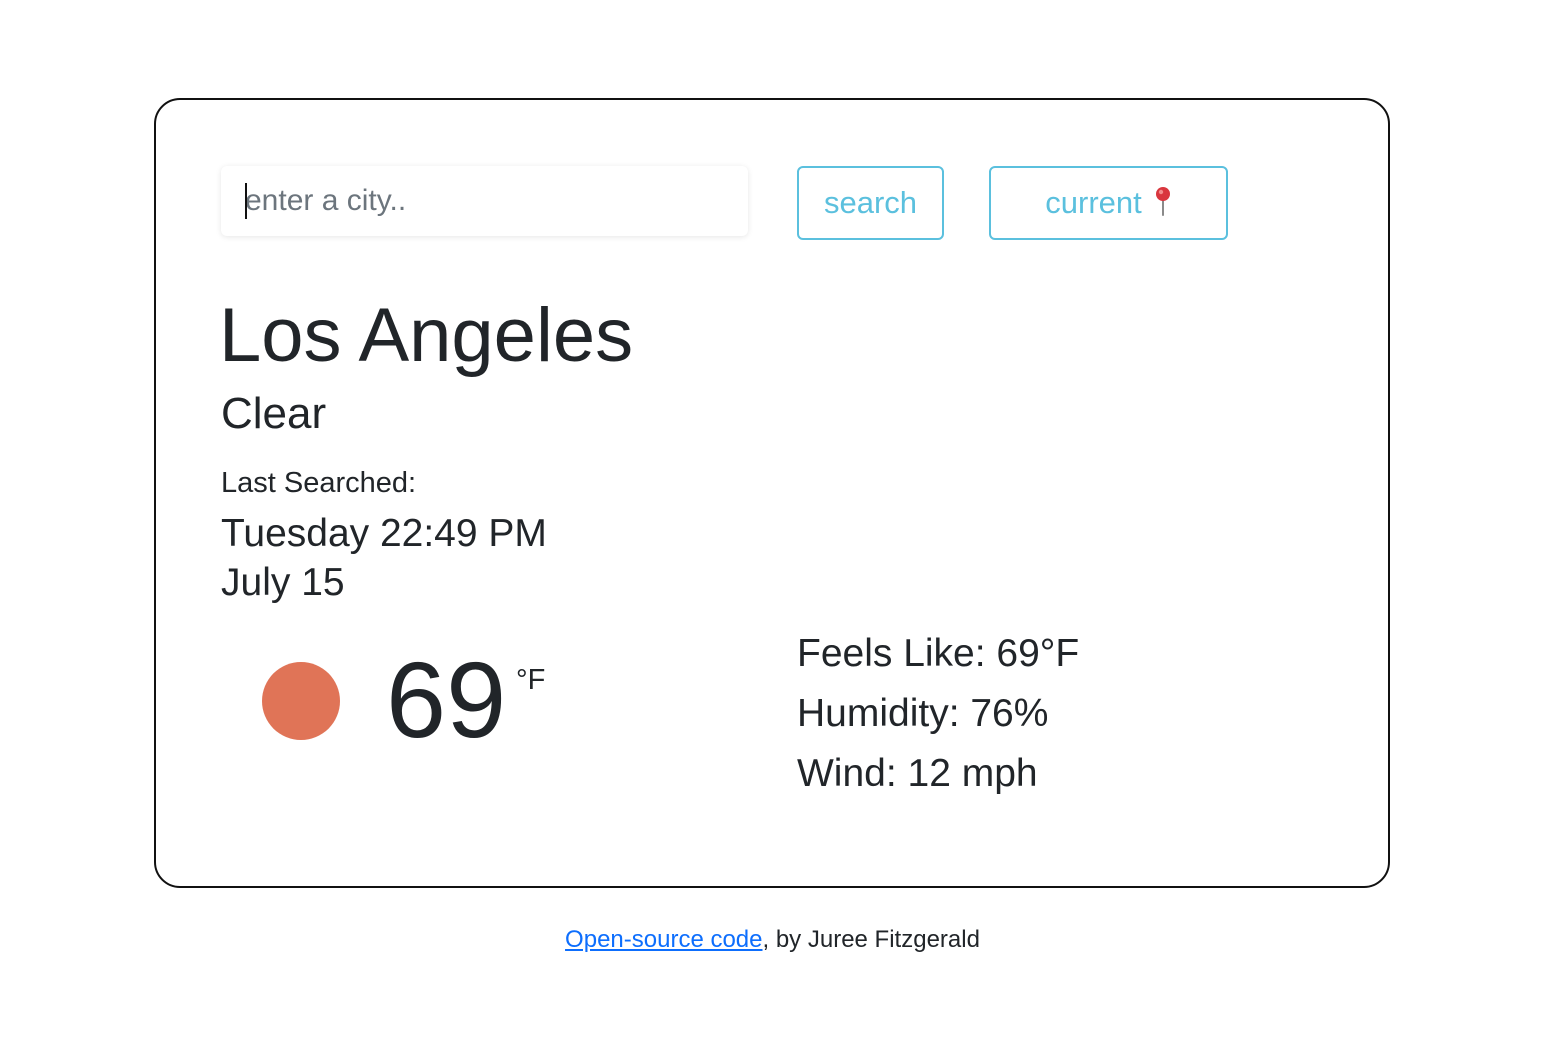 The width and height of the screenshot is (1568, 1062). Describe the element at coordinates (384, 533) in the screenshot. I see `last-searched-time: Tuesday 22:49 PM` at that location.